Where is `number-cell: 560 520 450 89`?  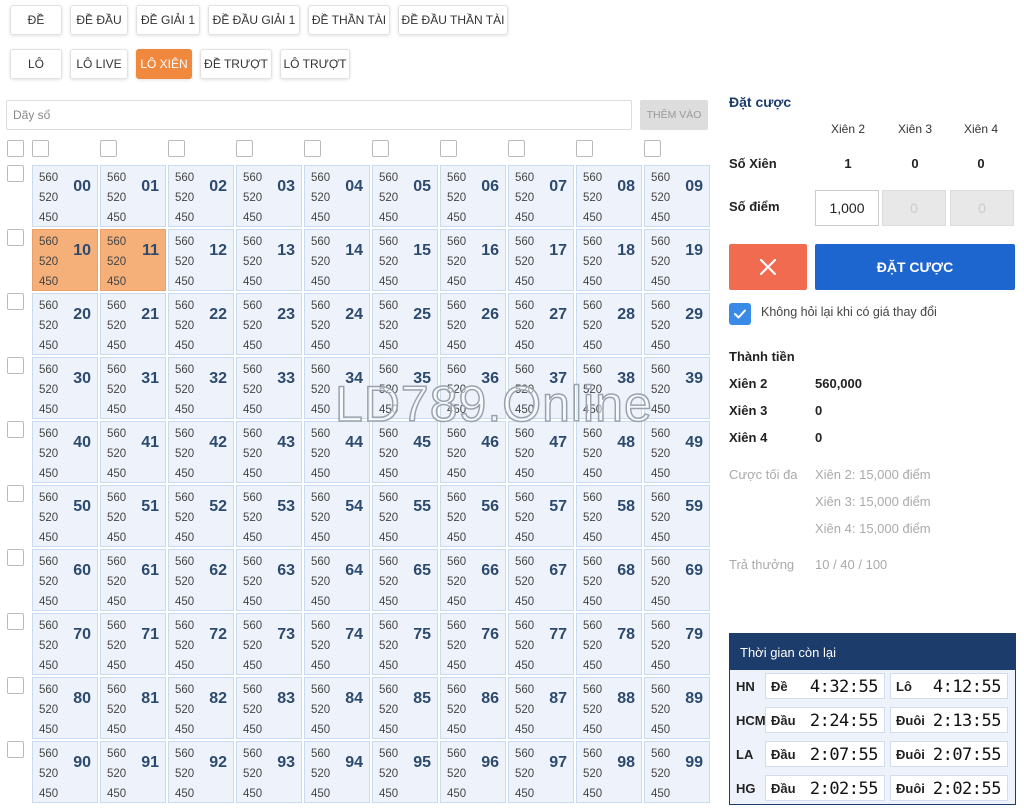 number-cell: 560 520 450 89 is located at coordinates (677, 708).